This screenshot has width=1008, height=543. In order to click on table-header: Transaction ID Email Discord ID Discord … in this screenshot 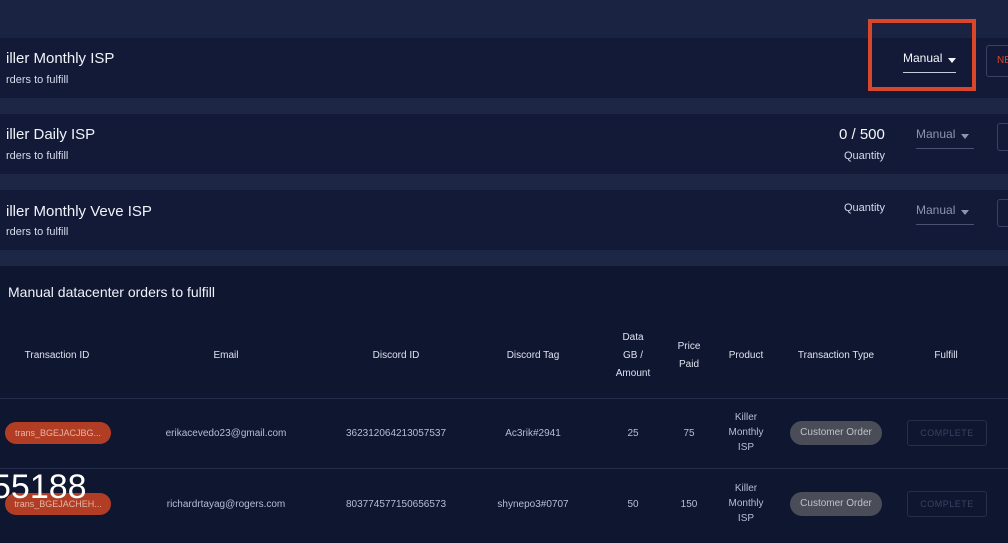, I will do `click(504, 360)`.